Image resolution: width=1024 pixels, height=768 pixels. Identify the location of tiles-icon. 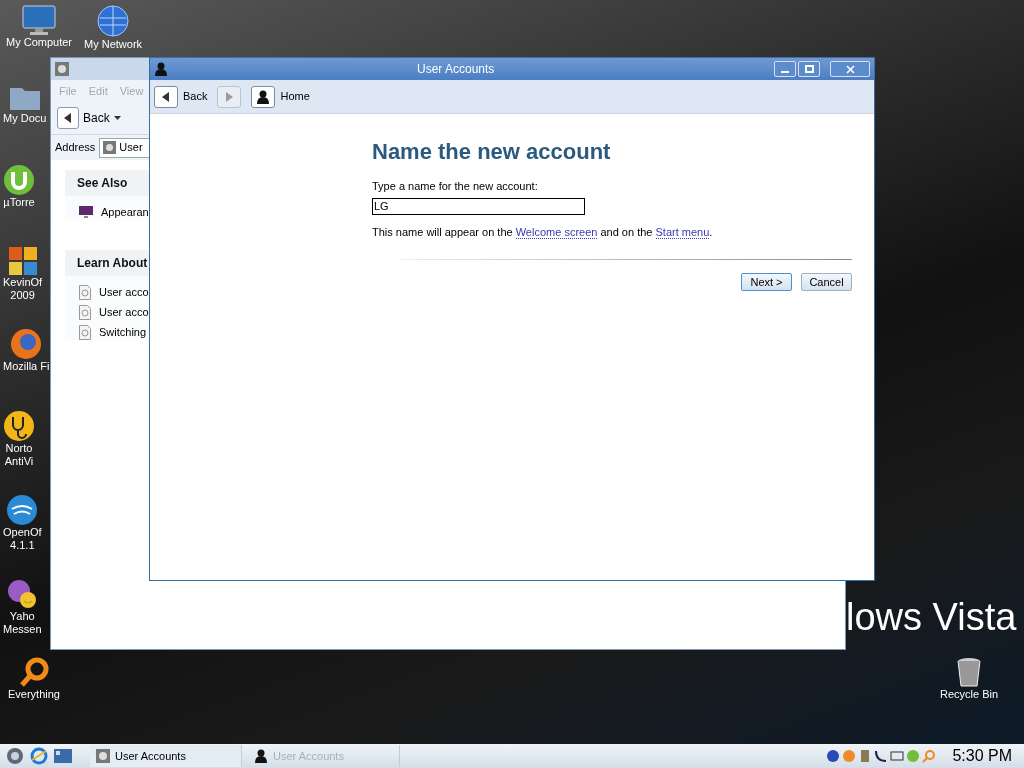
(22, 261).